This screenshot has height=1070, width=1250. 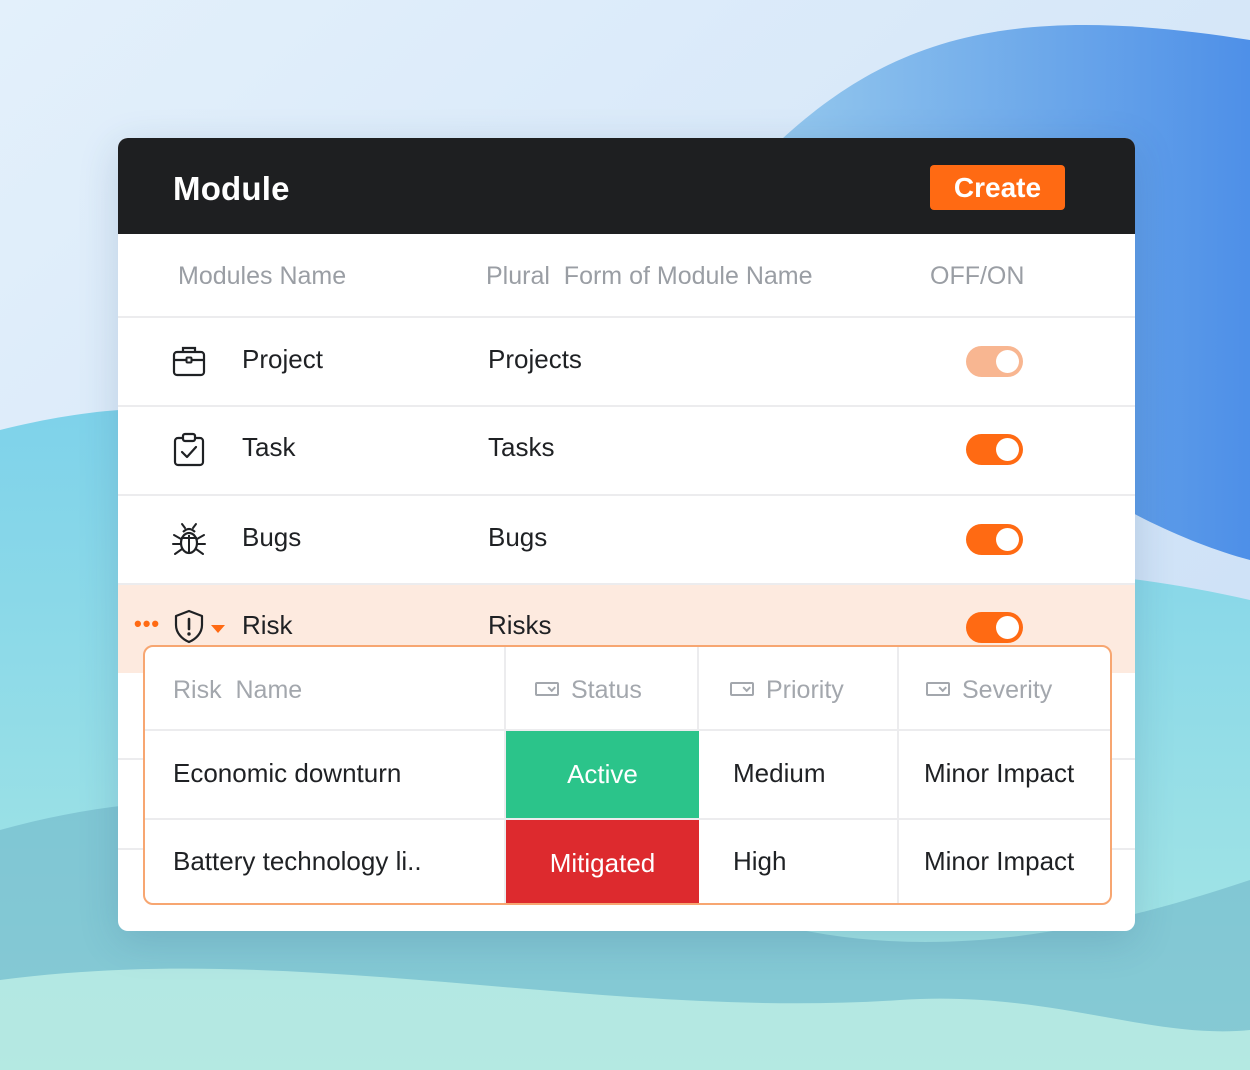 I want to click on header-label: Status, so click(x=606, y=690).